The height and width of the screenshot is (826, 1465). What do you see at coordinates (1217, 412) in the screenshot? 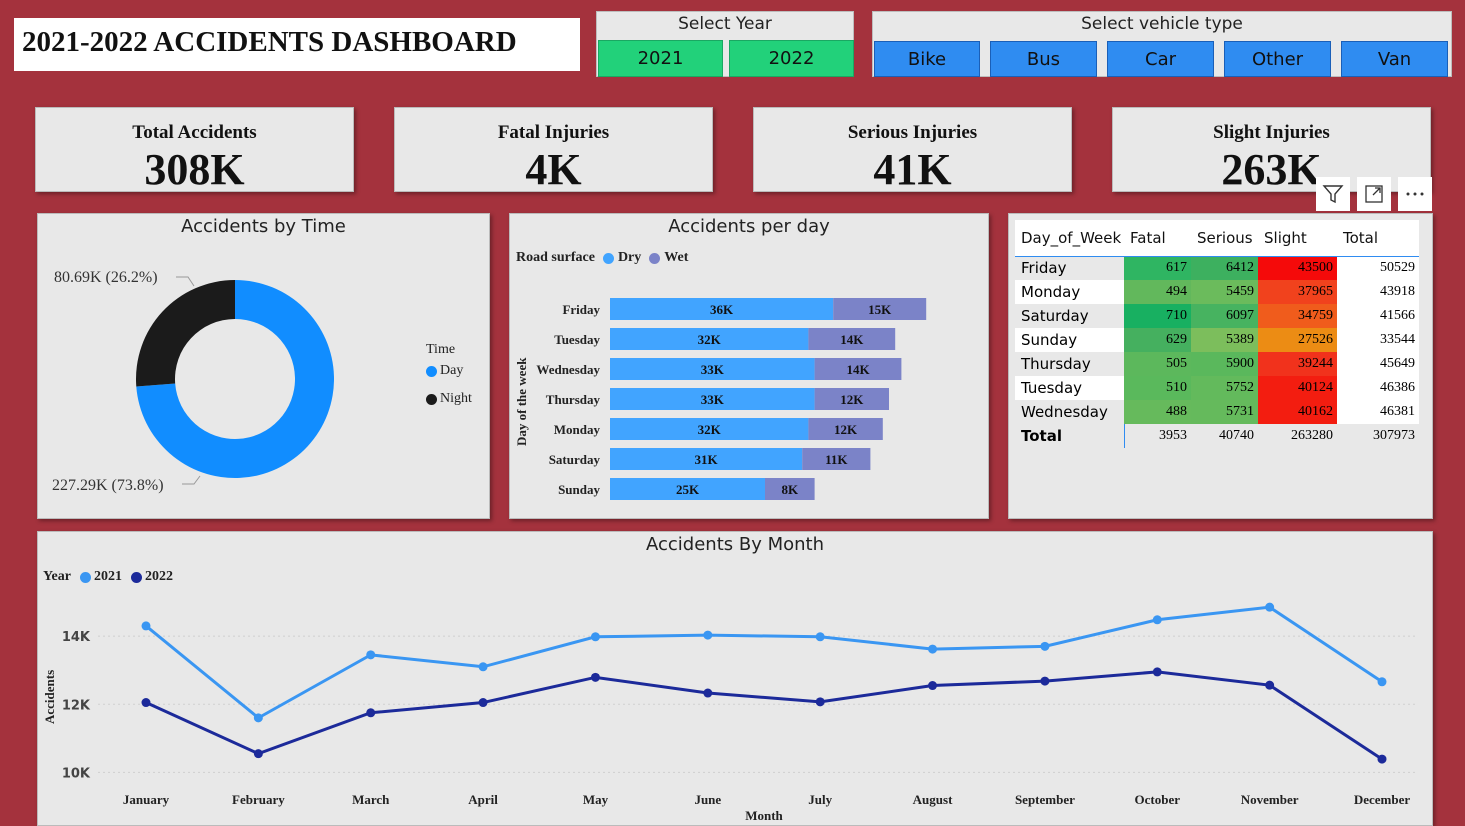
I see `table-row: Wednesday 488 5731 40162 46381` at bounding box center [1217, 412].